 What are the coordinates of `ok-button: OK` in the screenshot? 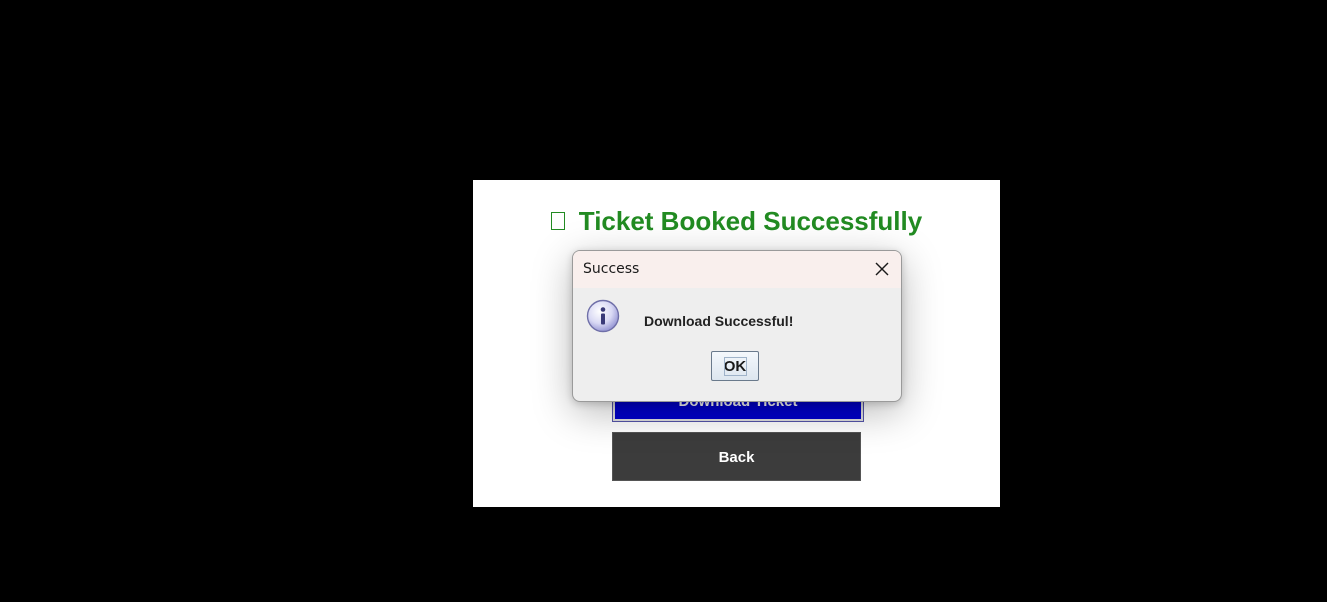 It's located at (735, 366).